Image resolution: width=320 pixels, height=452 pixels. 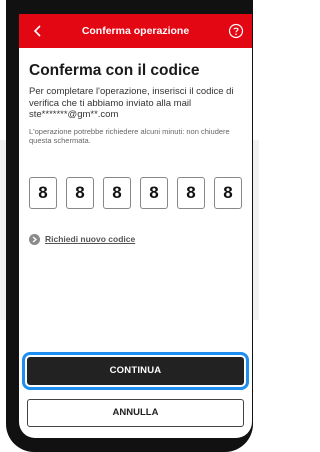 What do you see at coordinates (117, 193) in the screenshot?
I see `otp-digit-3: 8` at bounding box center [117, 193].